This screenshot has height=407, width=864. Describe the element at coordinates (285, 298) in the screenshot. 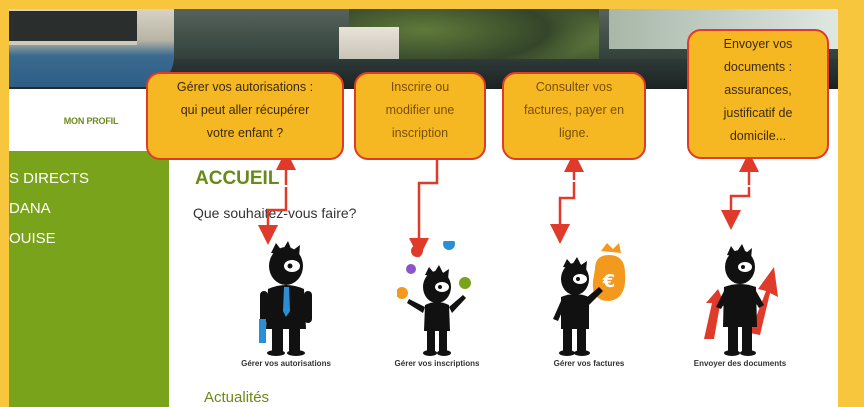

I see `man-with-tie-icon` at that location.